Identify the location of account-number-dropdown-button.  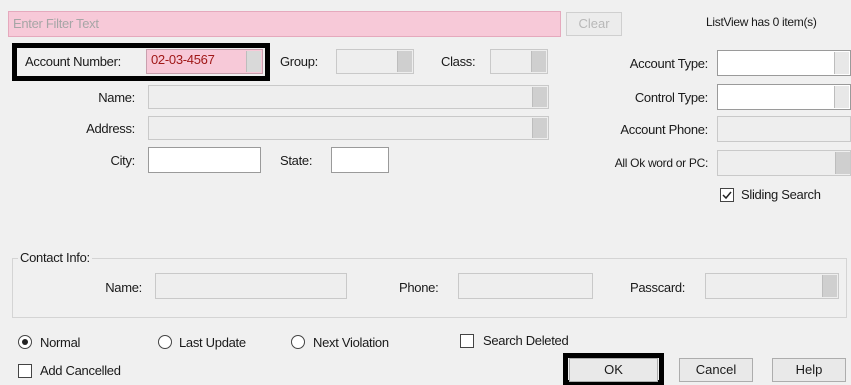
(253, 61).